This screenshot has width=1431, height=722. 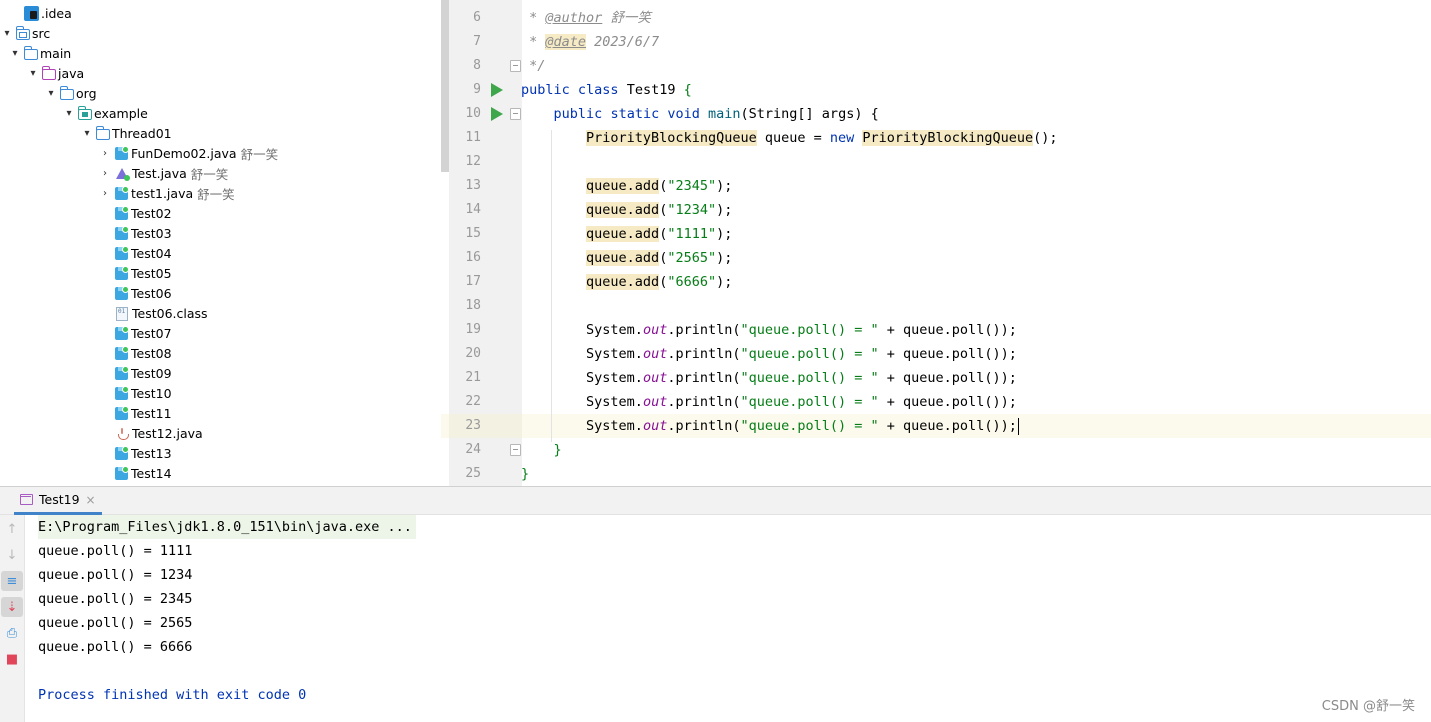 What do you see at coordinates (12, 555) in the screenshot?
I see `scroll-down-icon: ↓` at bounding box center [12, 555].